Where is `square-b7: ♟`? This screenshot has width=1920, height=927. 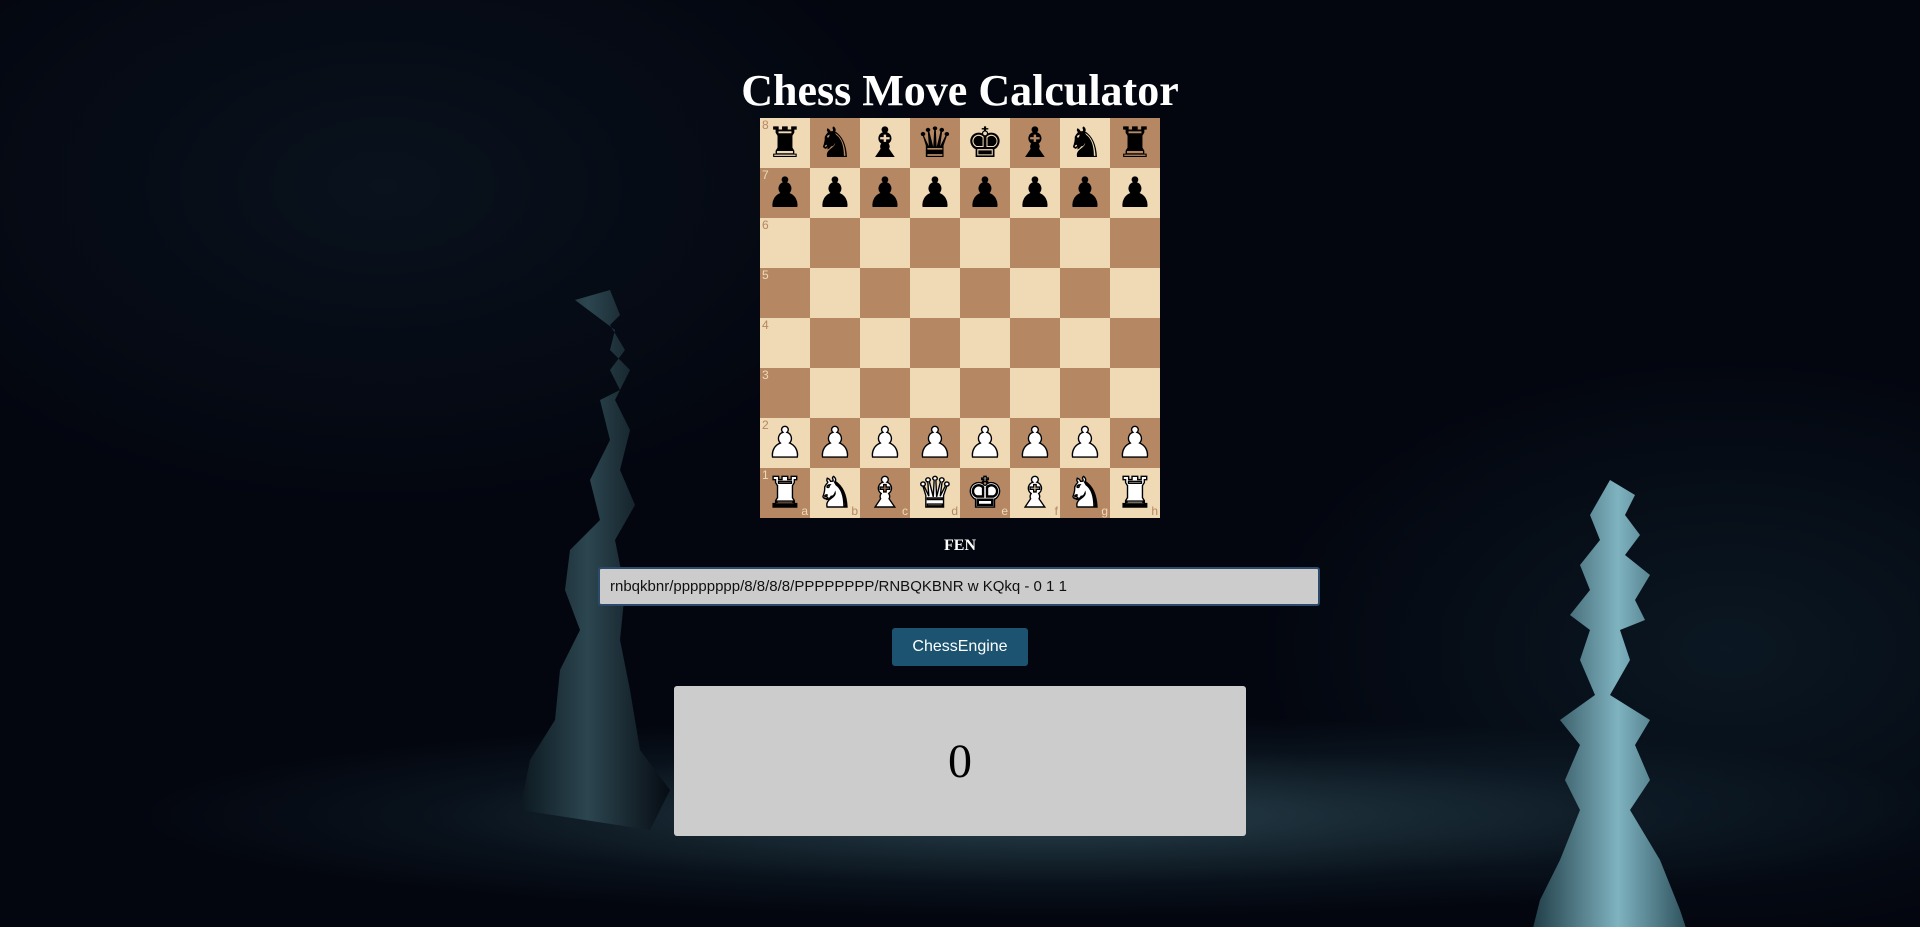
square-b7: ♟ is located at coordinates (835, 193).